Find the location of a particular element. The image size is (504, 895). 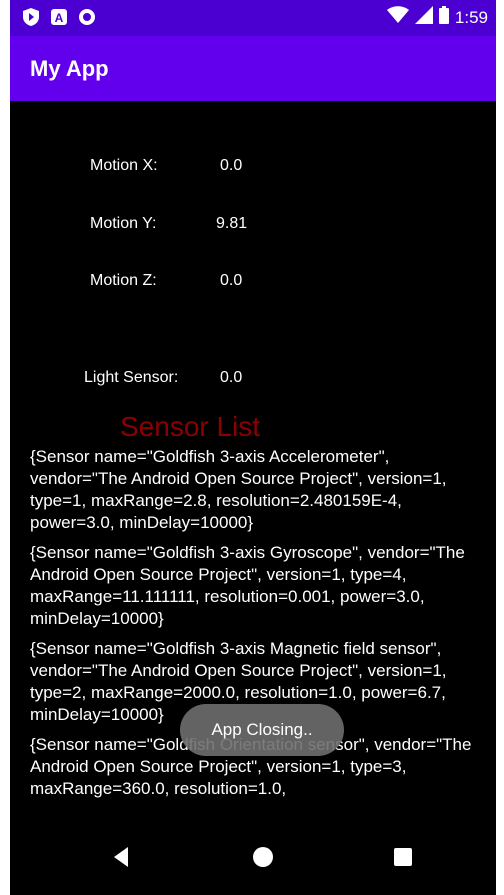

light-sensor-label: Light Sensor: is located at coordinates (131, 377).